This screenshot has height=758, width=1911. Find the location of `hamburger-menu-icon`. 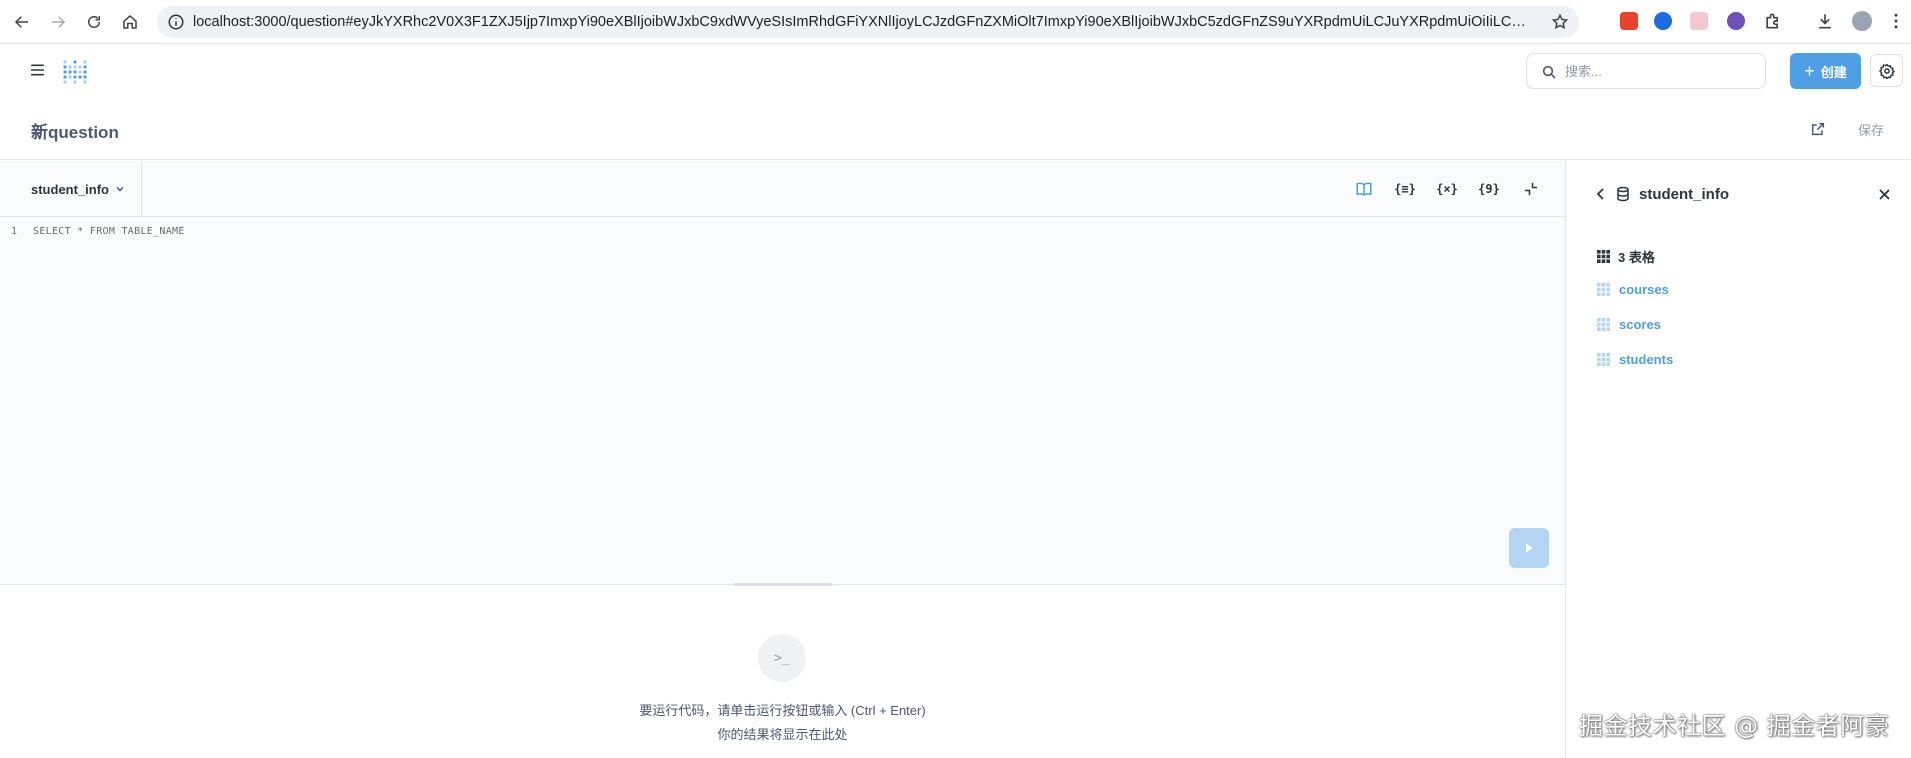

hamburger-menu-icon is located at coordinates (38, 70).